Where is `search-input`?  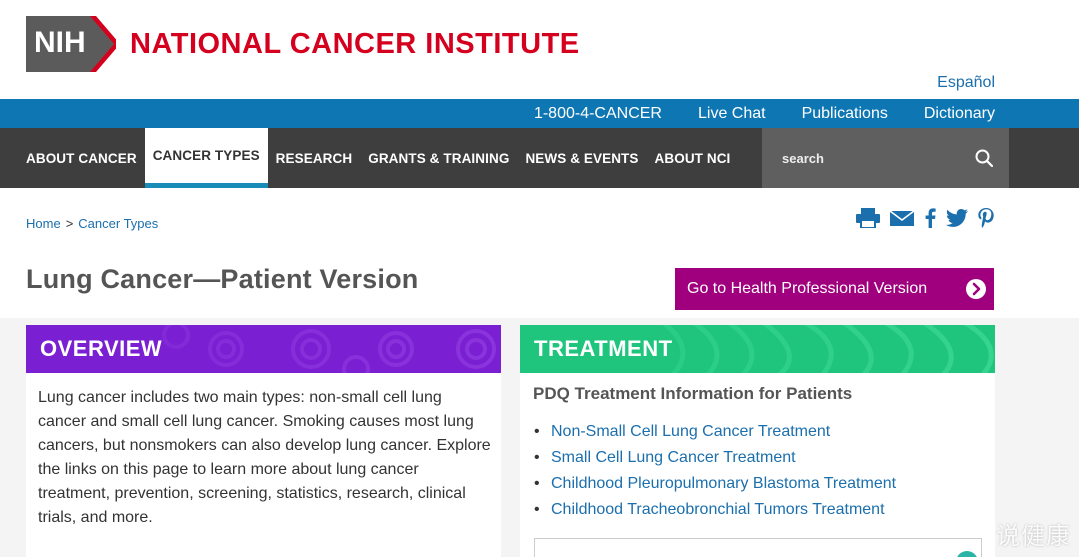
search-input is located at coordinates (867, 158).